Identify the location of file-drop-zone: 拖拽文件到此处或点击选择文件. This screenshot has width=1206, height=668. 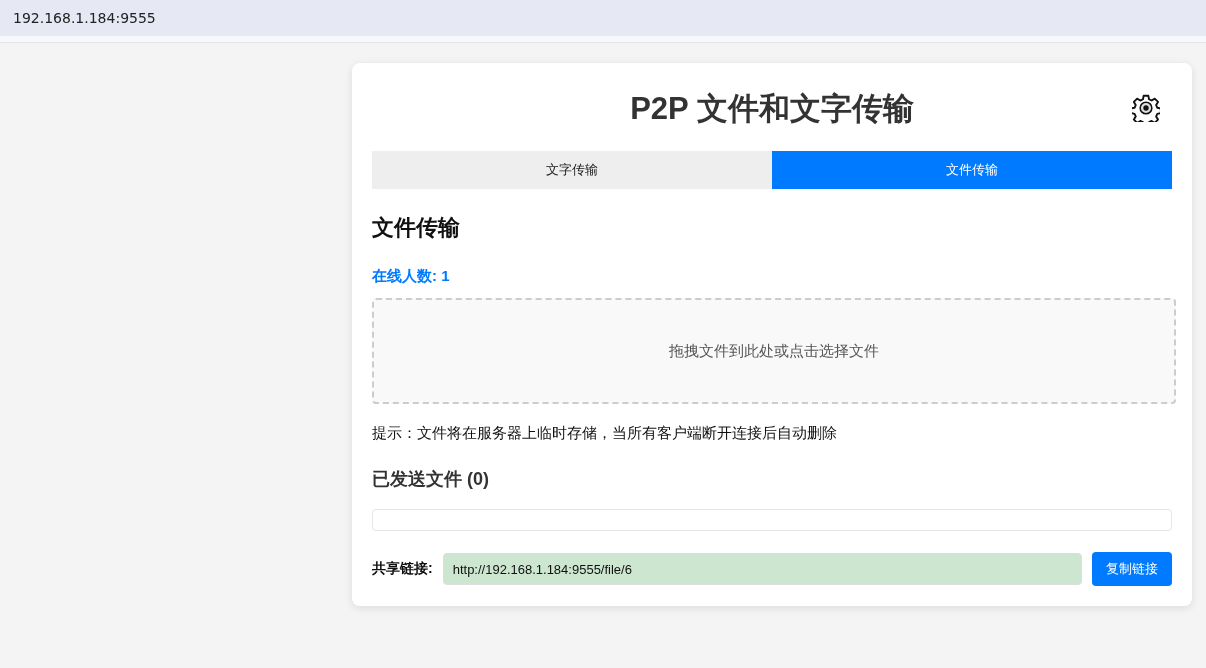
(774, 351).